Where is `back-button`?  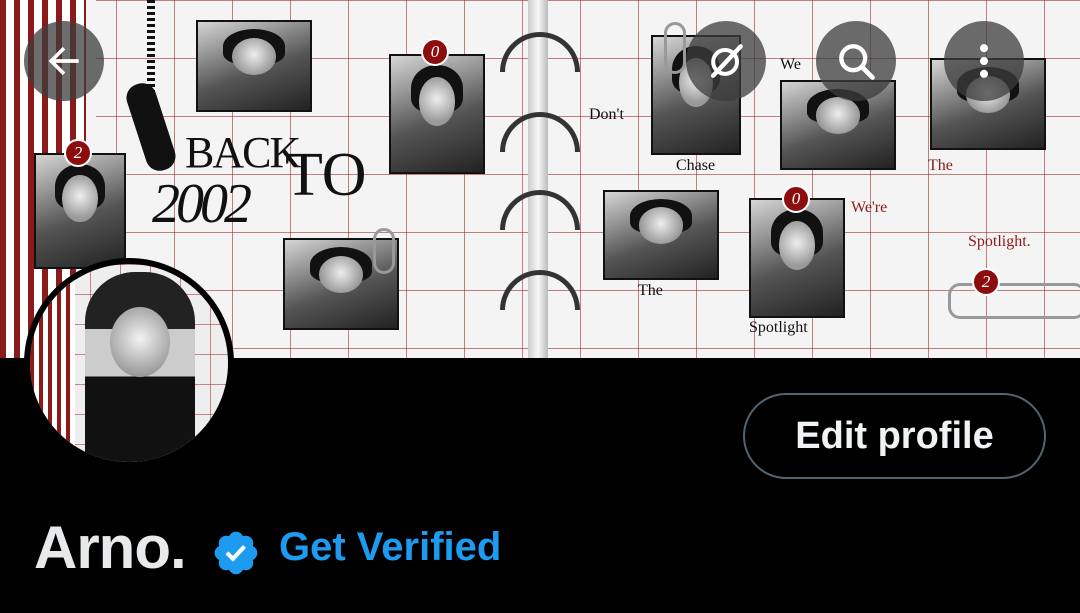 back-button is located at coordinates (64, 61).